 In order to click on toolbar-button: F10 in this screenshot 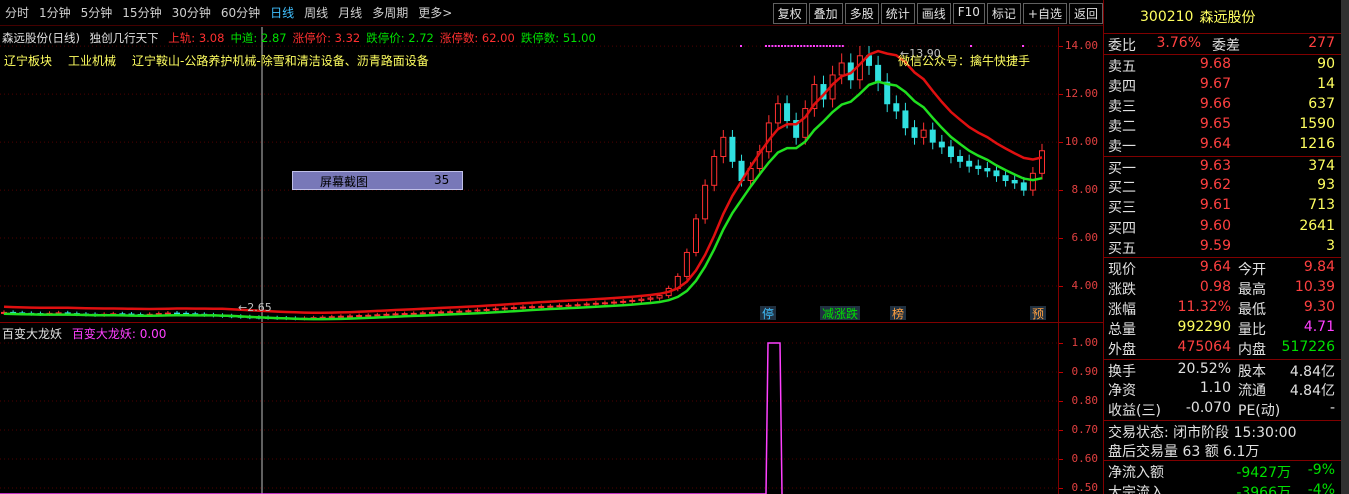, I will do `click(968, 13)`.